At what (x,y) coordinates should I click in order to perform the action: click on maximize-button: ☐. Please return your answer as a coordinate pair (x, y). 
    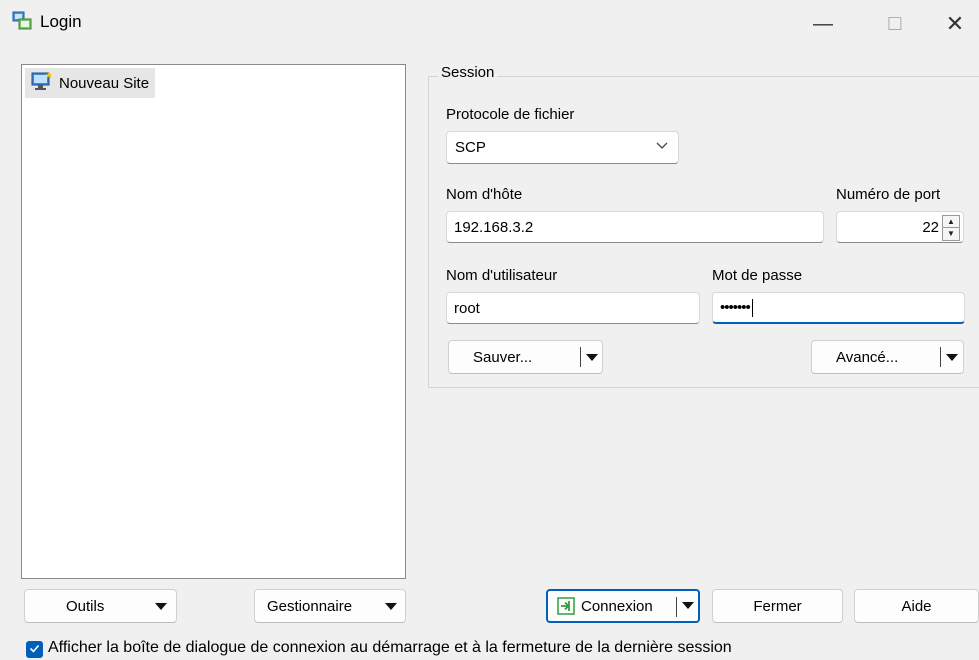
    Looking at the image, I should click on (895, 24).